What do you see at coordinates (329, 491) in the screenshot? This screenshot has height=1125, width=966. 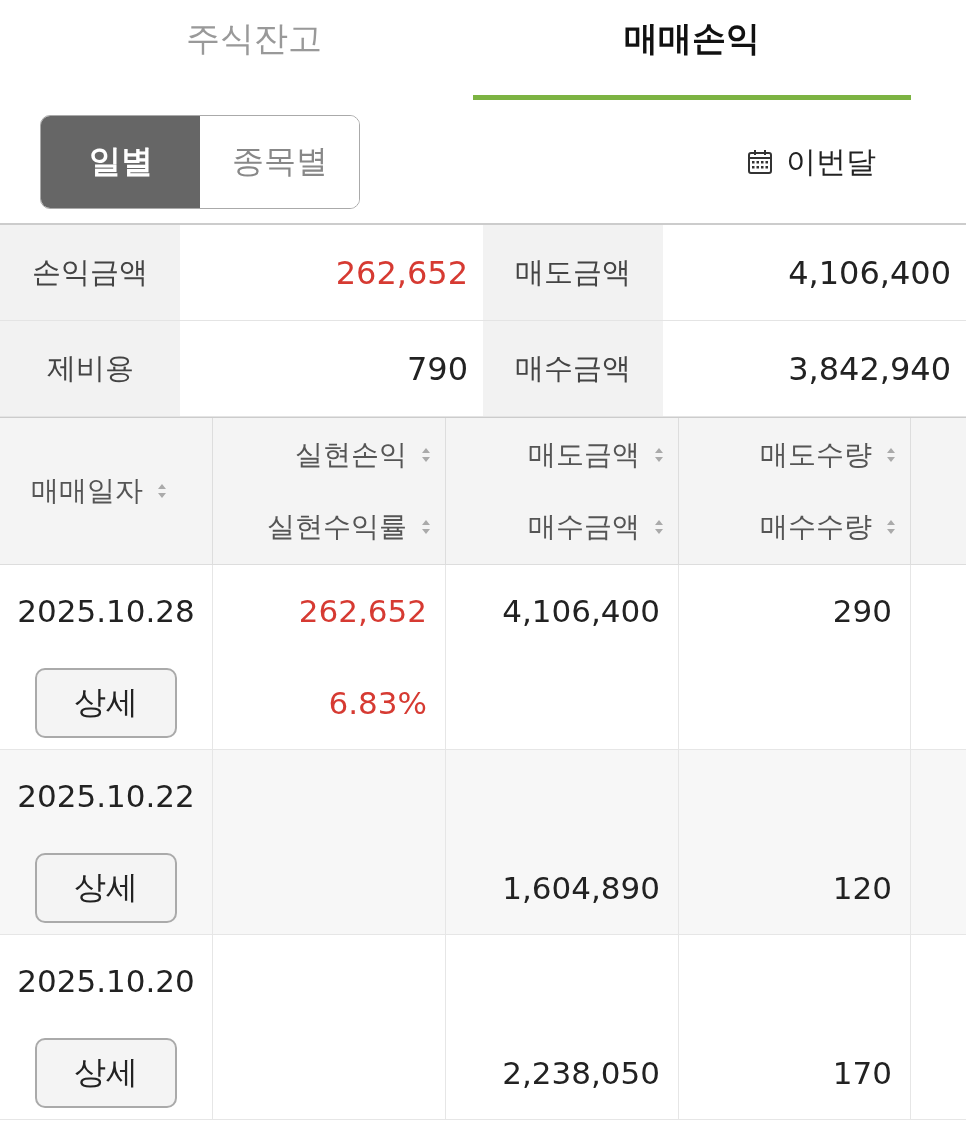 I see `column-header: 실현손익 실현수익률` at bounding box center [329, 491].